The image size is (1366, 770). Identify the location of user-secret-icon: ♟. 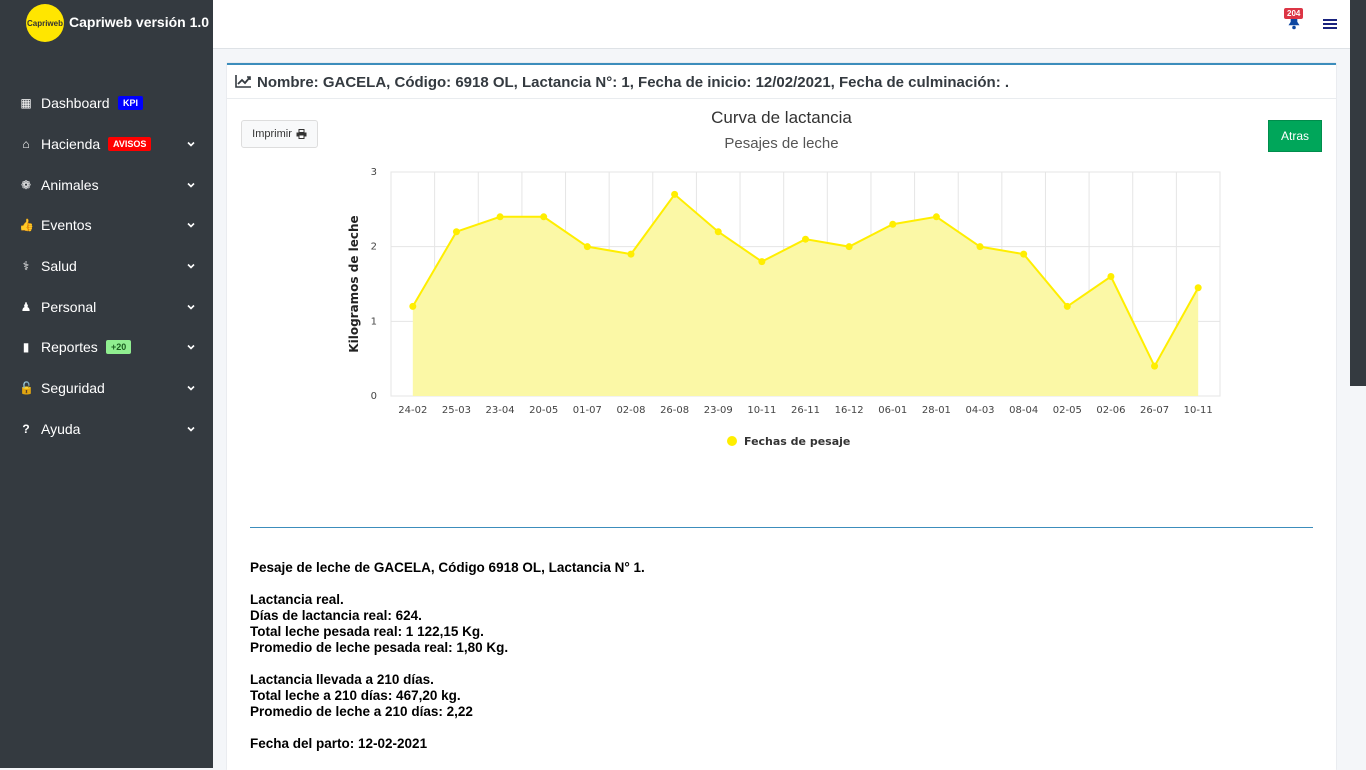
(26, 306).